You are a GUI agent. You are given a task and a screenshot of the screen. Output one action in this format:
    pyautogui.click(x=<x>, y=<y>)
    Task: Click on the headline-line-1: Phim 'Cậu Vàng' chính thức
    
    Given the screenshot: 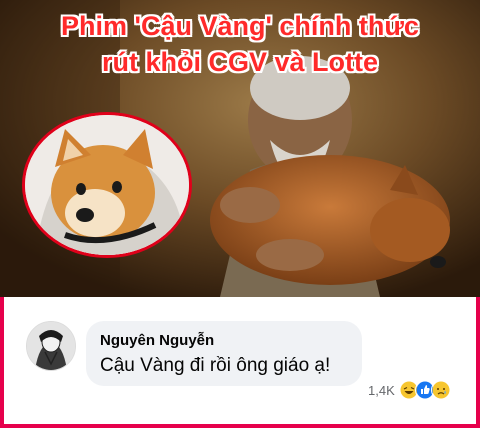 What is the action you would take?
    pyautogui.click(x=240, y=26)
    